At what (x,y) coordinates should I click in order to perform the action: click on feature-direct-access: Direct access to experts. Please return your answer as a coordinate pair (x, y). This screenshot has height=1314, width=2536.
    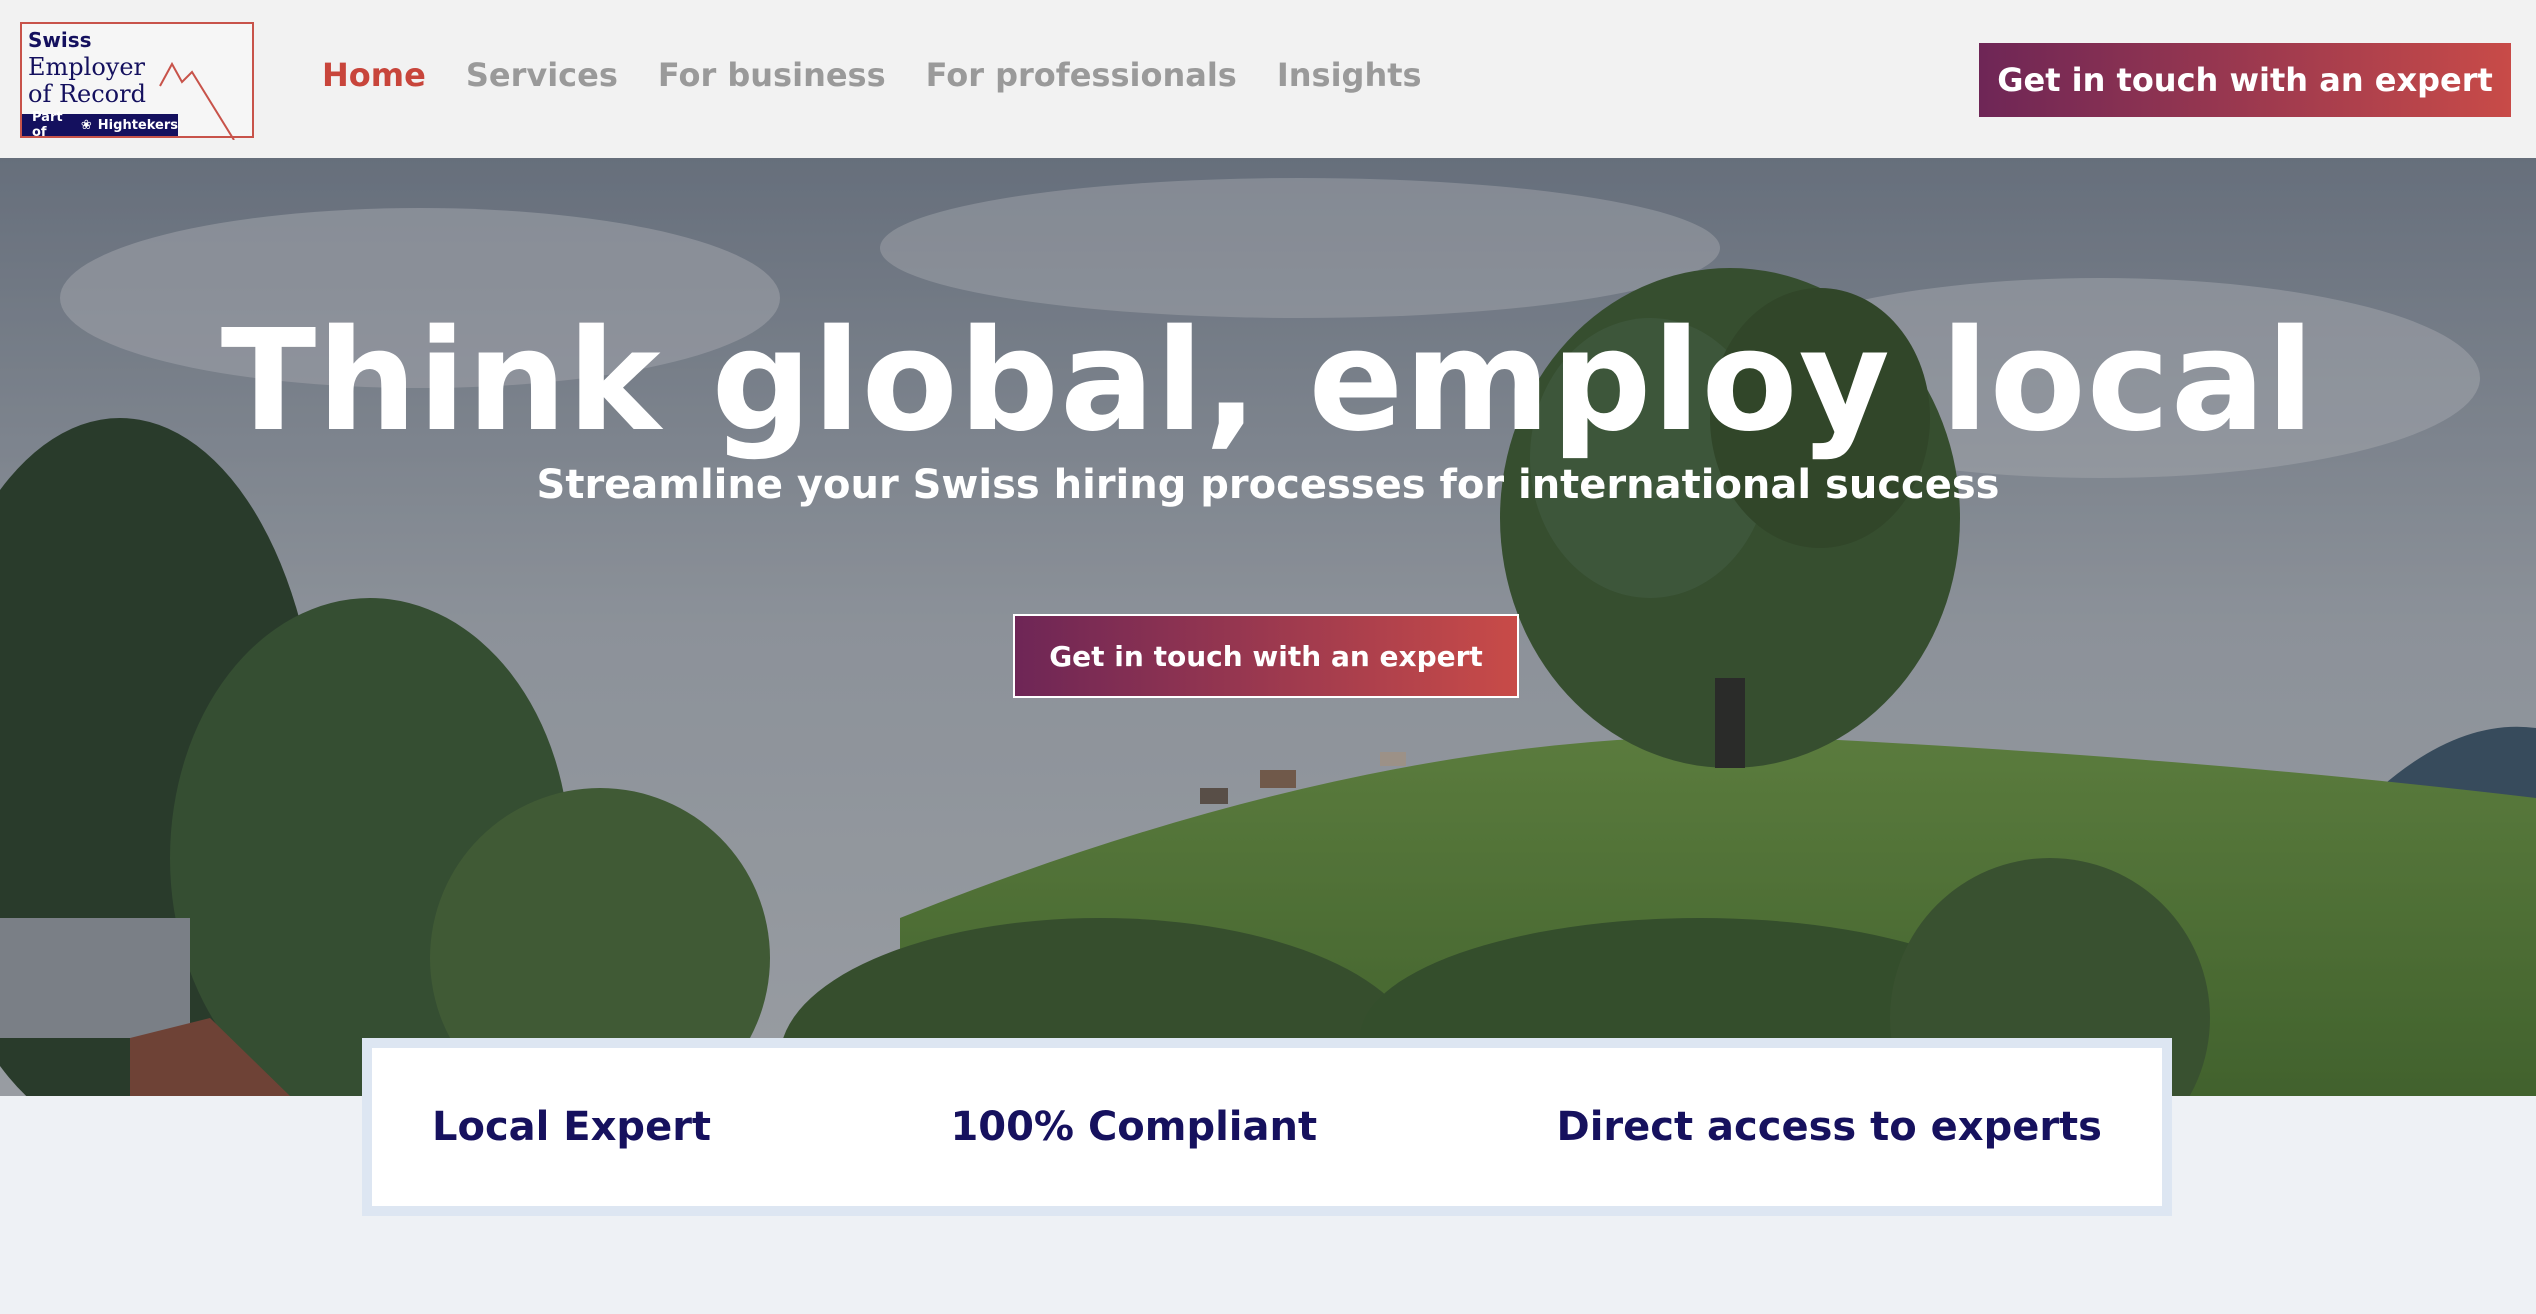
    Looking at the image, I should click on (1829, 1127).